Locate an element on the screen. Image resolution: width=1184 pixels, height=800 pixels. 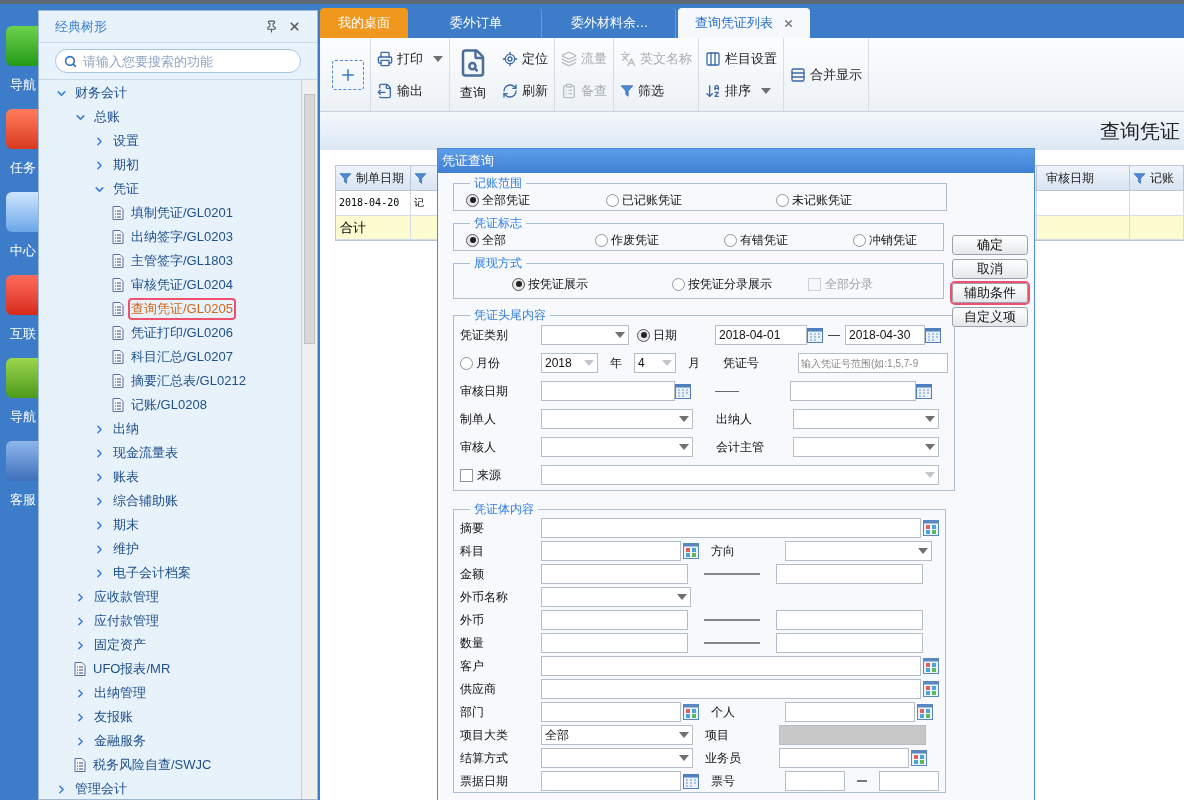
tree-item: UFO报表/MR is located at coordinates (132, 669).